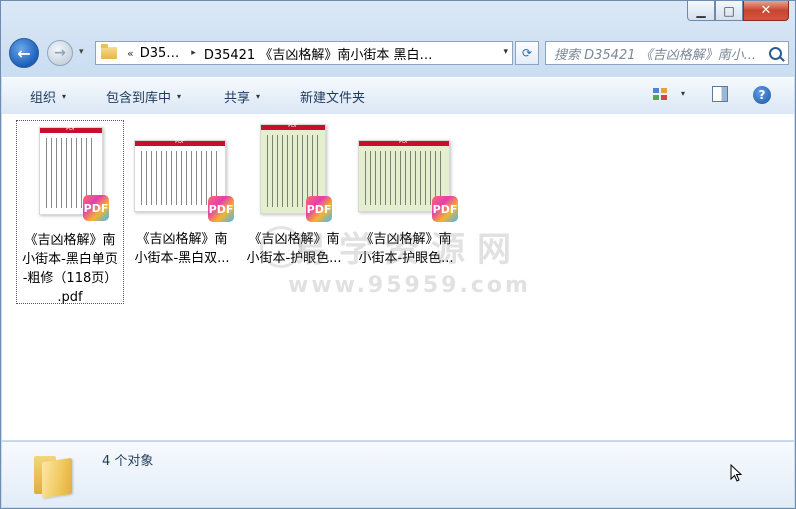 Image resolution: width=796 pixels, height=509 pixels. What do you see at coordinates (60, 53) in the screenshot?
I see `forward-button: →` at bounding box center [60, 53].